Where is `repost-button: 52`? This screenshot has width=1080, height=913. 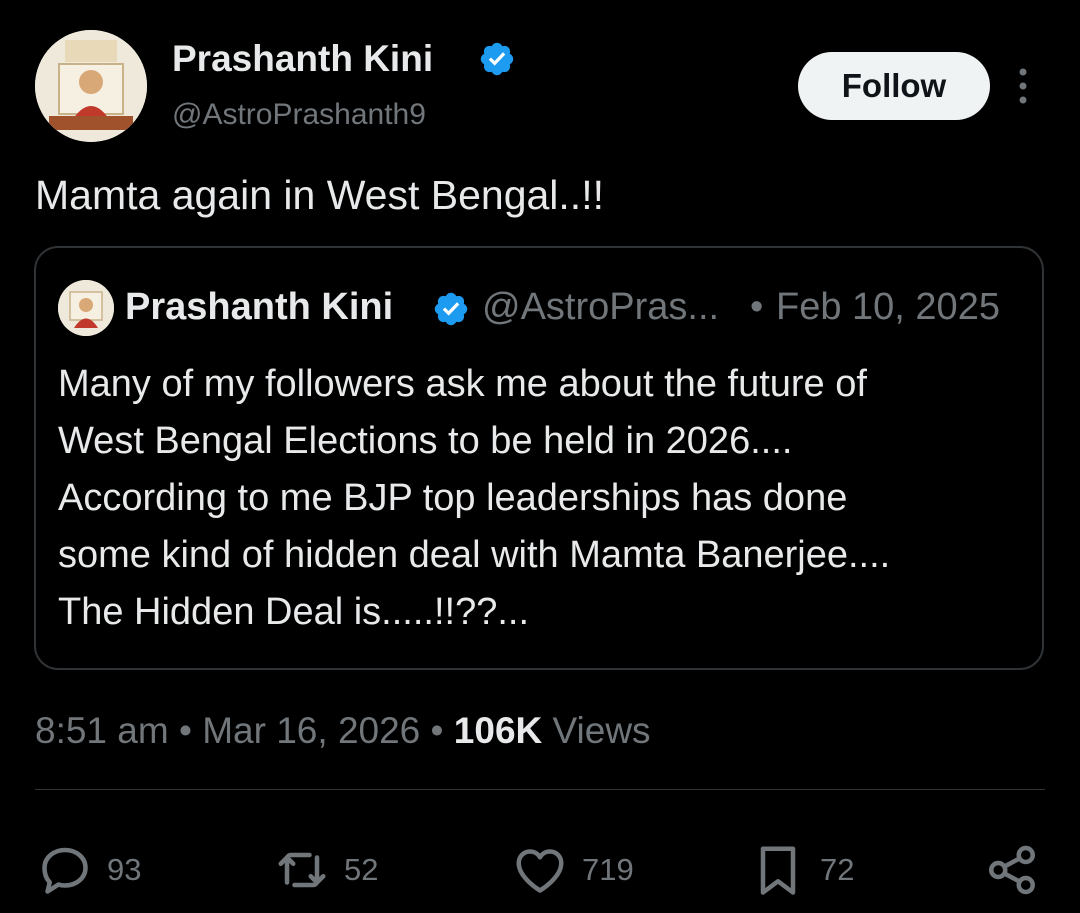 repost-button: 52 is located at coordinates (325, 870).